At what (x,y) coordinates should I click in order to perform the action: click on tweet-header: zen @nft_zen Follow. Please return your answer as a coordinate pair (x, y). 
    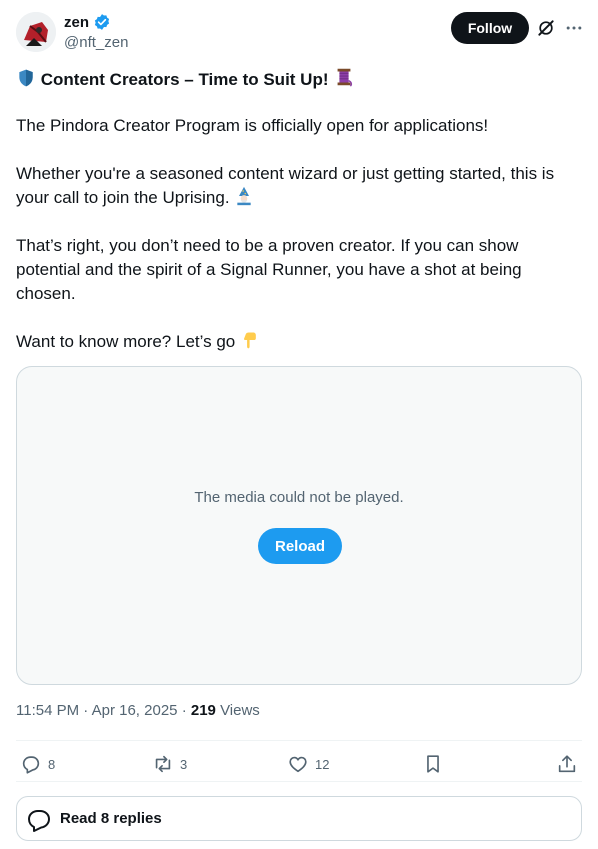
    Looking at the image, I should click on (299, 32).